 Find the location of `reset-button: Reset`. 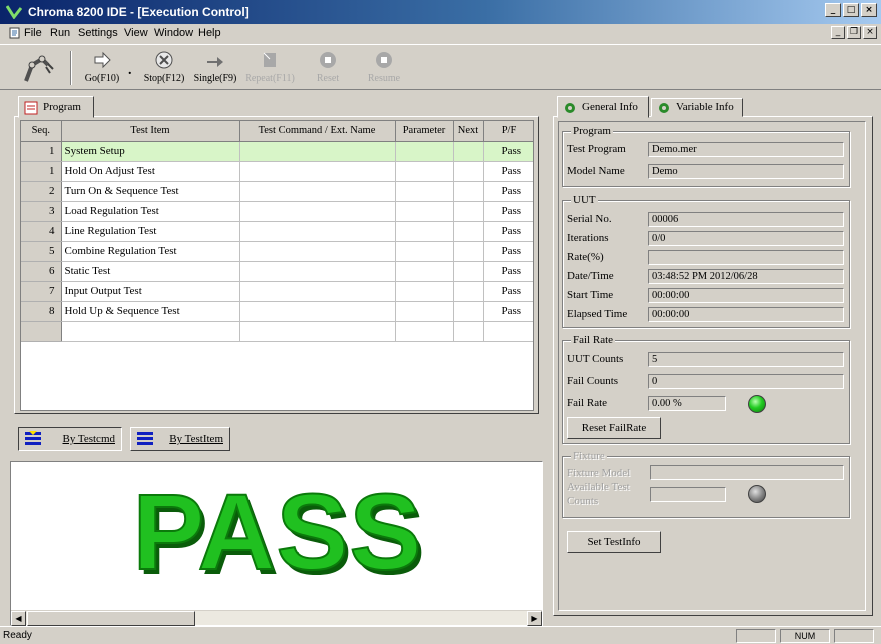

reset-button: Reset is located at coordinates (328, 67).